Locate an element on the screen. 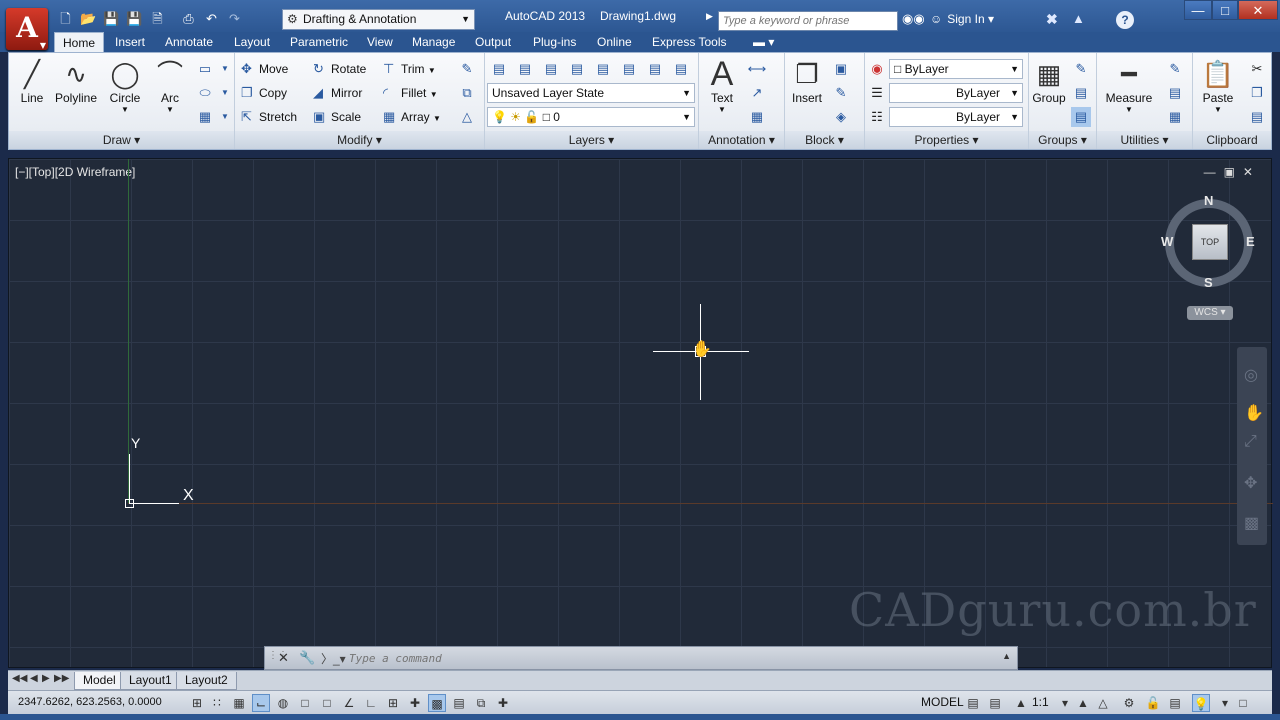 Image resolution: width=1280 pixels, height=720 pixels. layers-panel-title: Layers ▾ is located at coordinates (591, 140).